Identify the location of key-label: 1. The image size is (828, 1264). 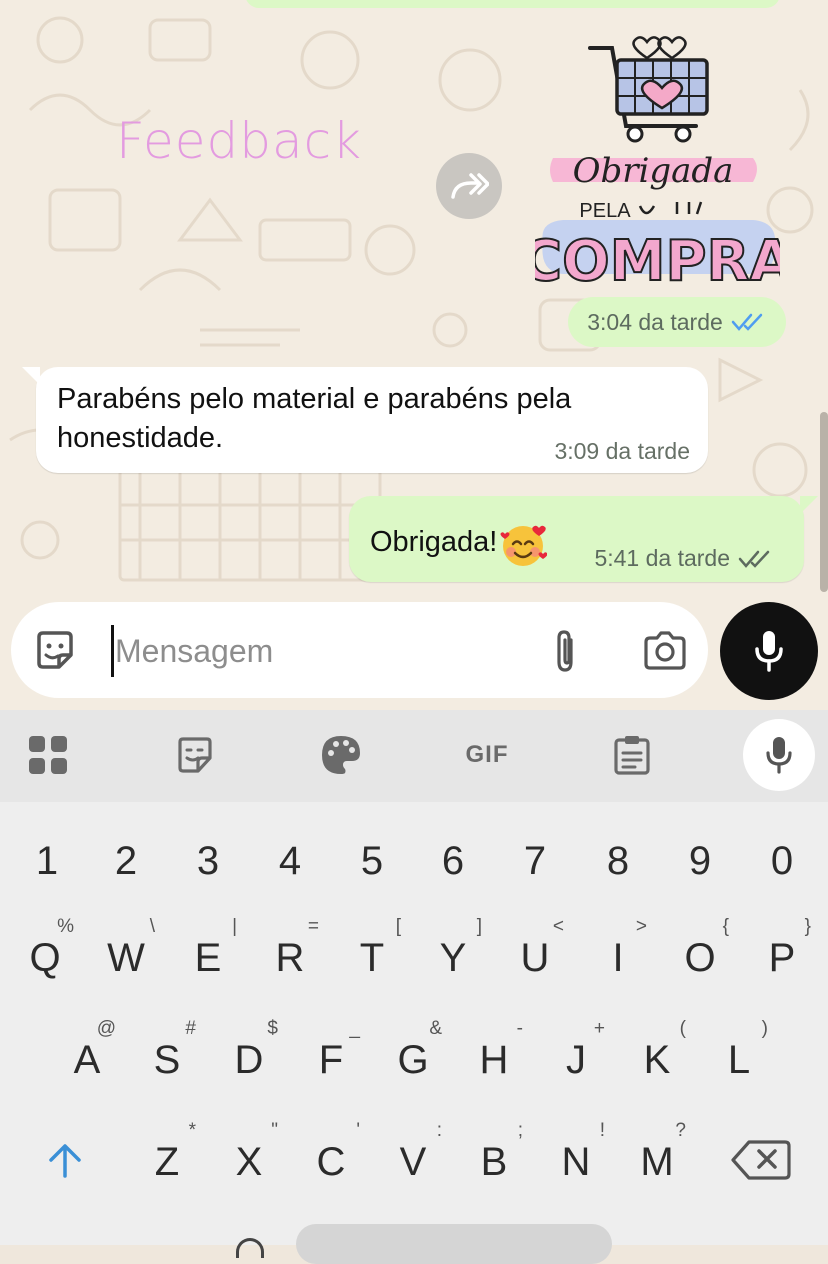
(47, 861).